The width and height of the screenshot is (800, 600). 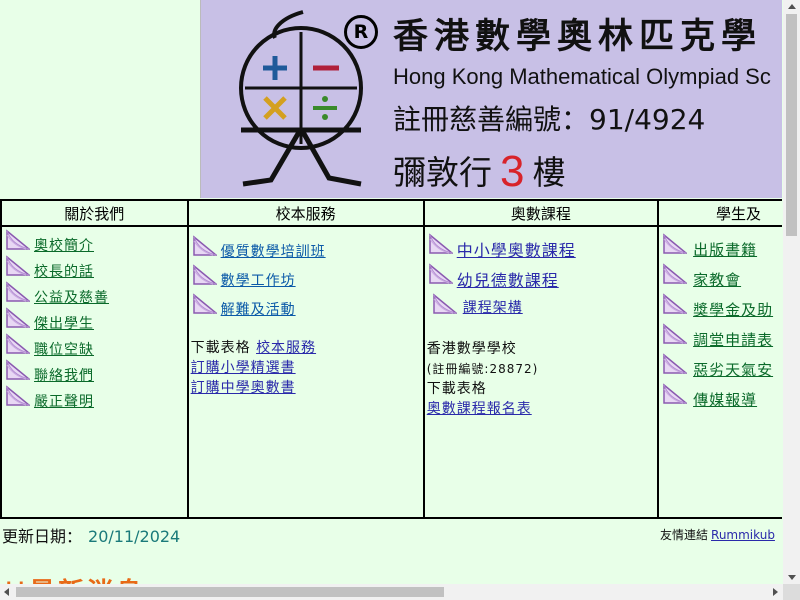 I want to click on link-scholarship: 獎學金及助, so click(x=733, y=310).